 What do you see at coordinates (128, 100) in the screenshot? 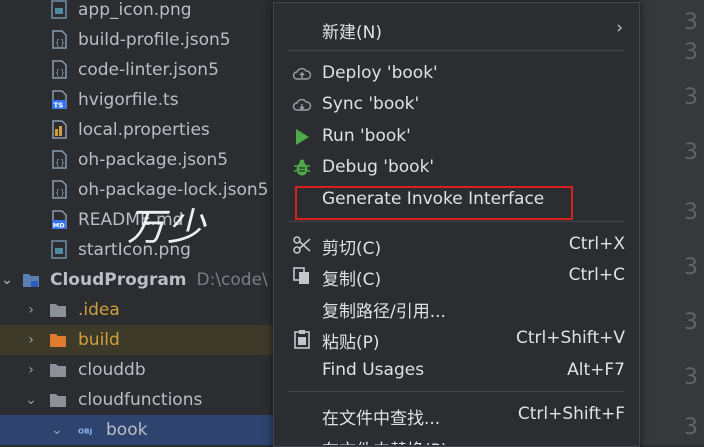
I see `tree-item-label: hvigorfile.ts` at bounding box center [128, 100].